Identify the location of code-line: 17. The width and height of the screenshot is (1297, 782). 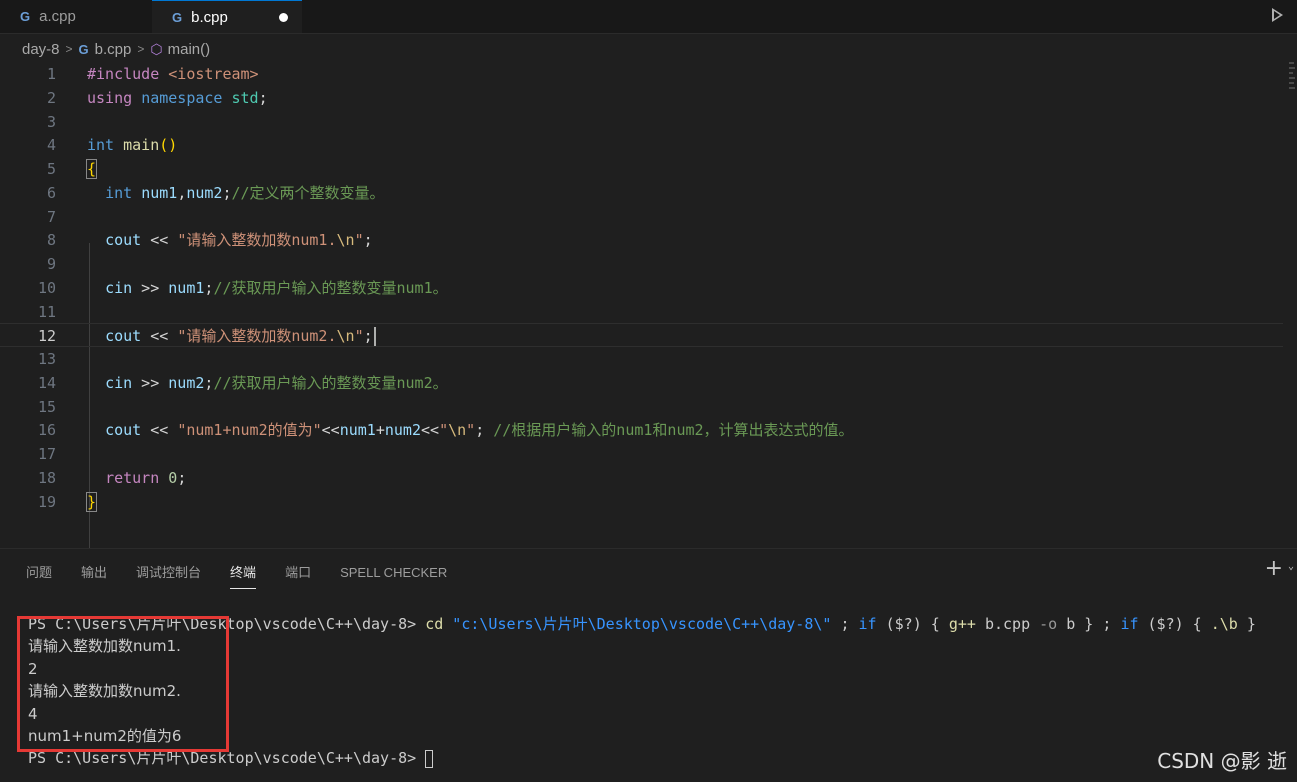
(641, 454).